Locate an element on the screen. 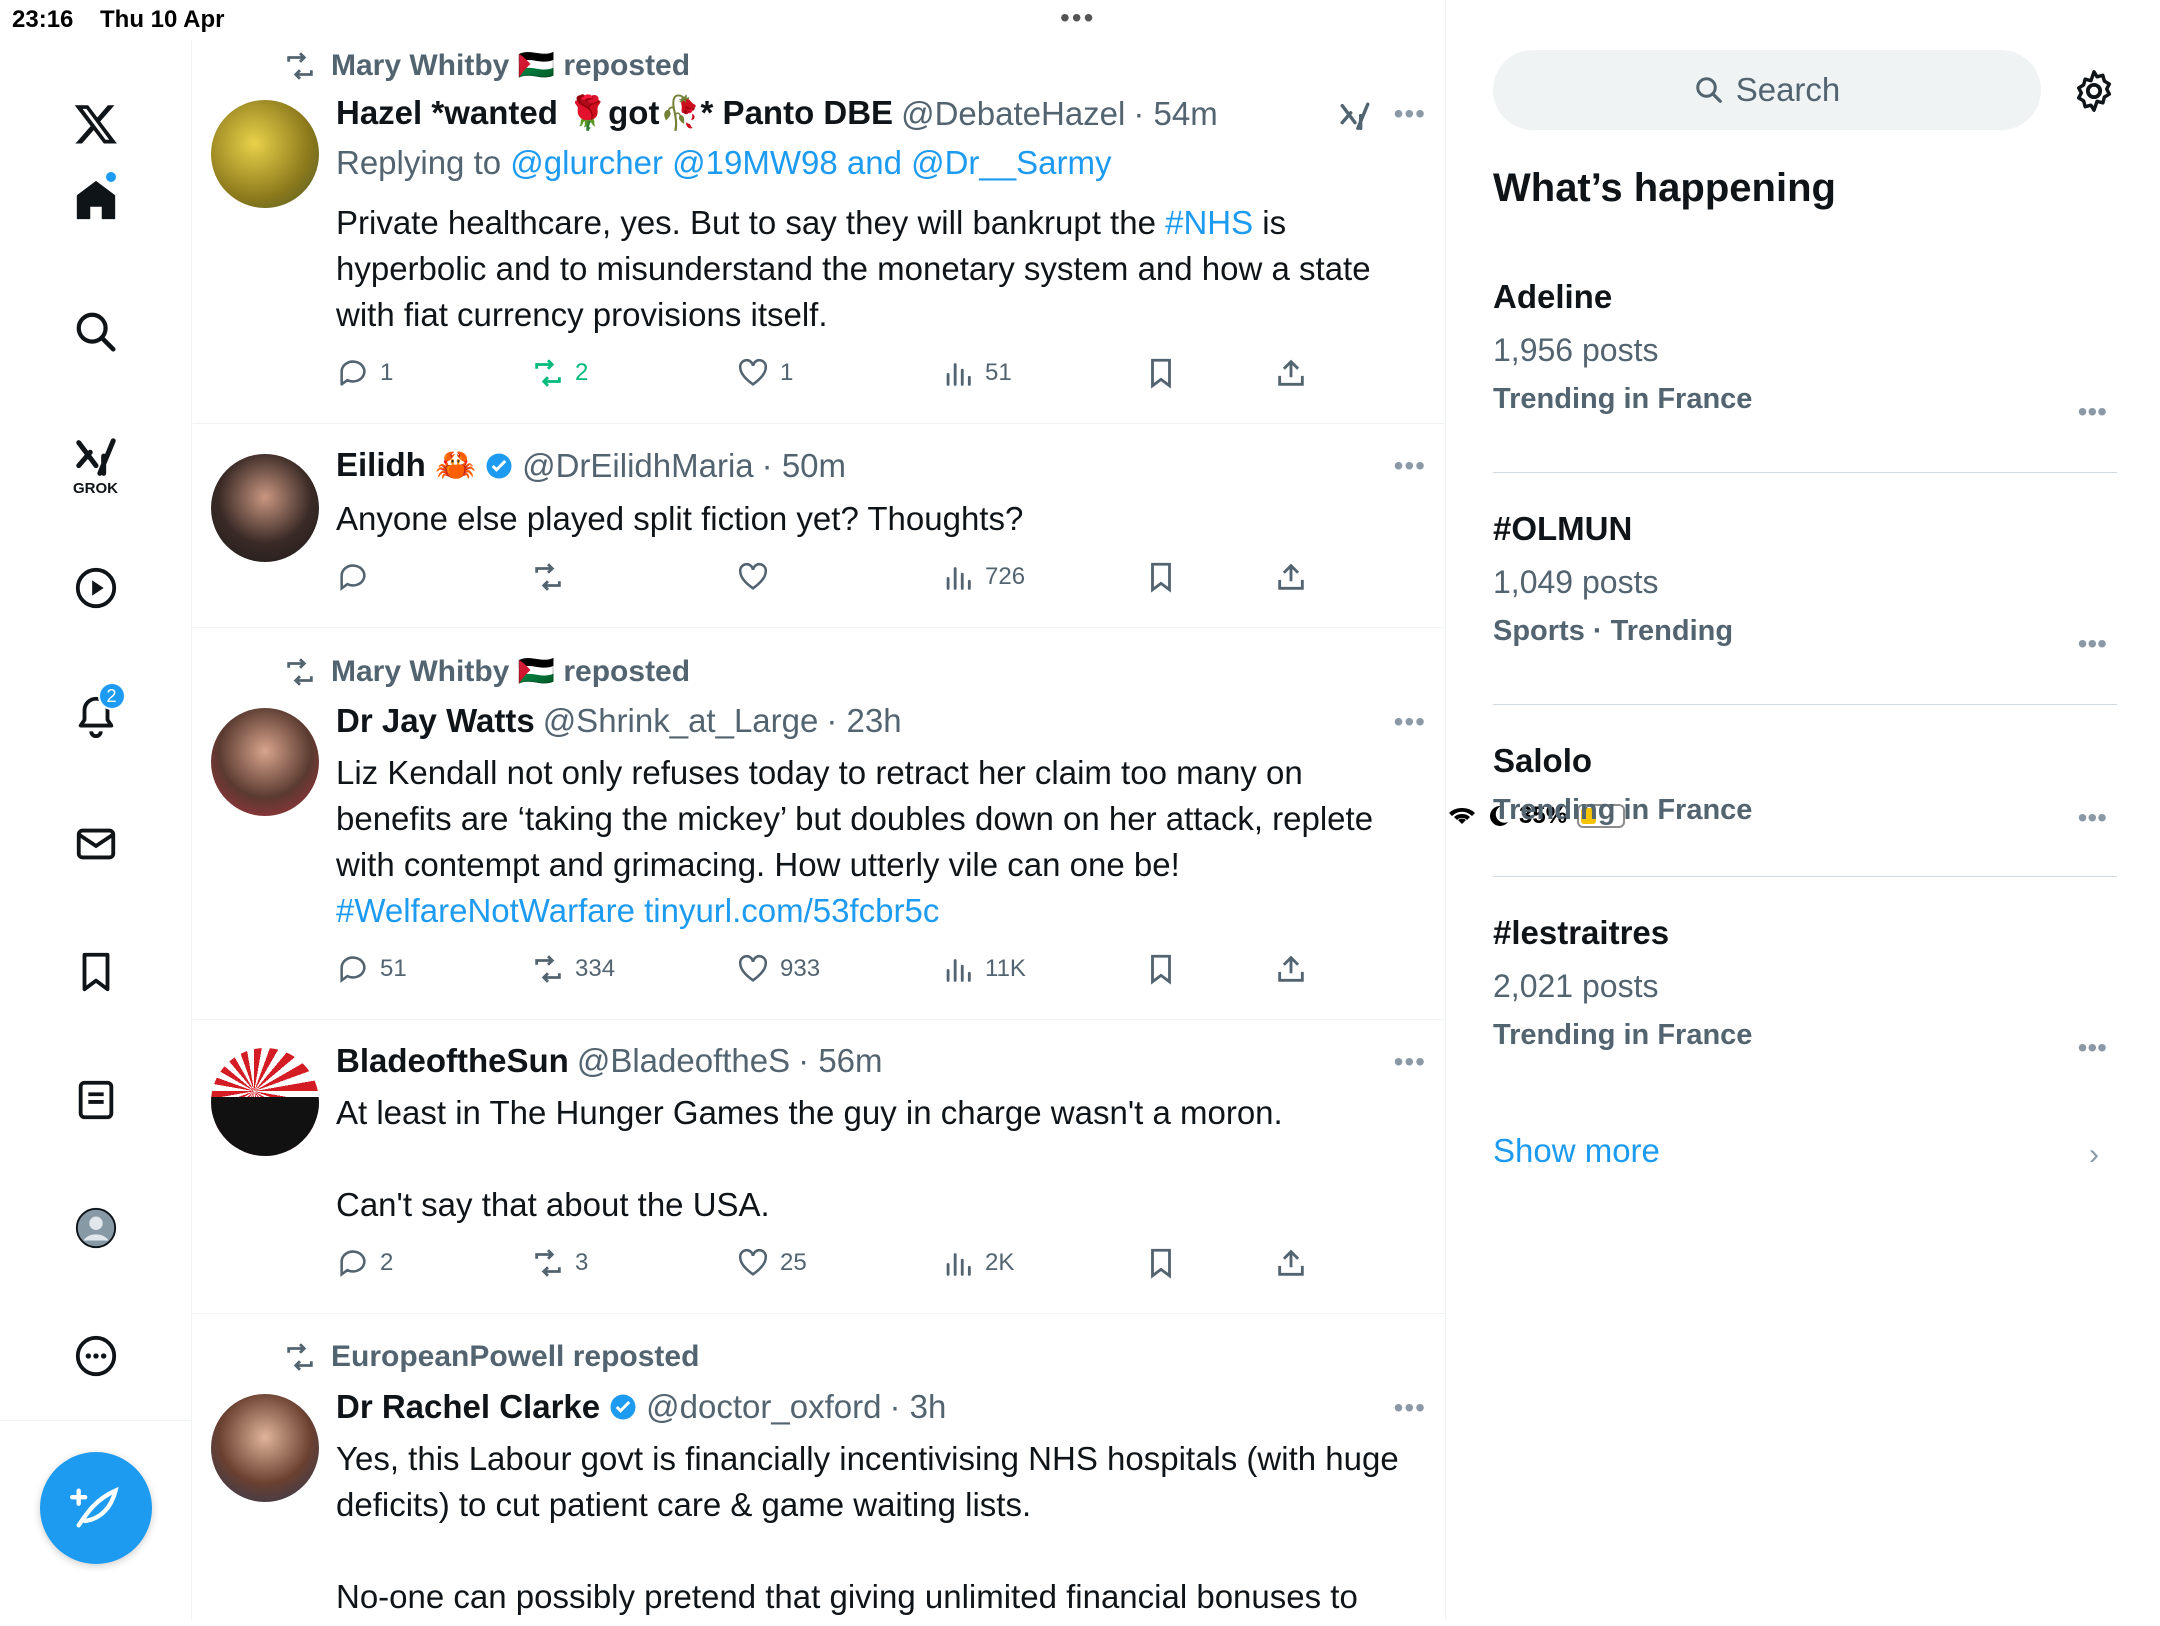 The image size is (2160, 1626). views-button: 11K is located at coordinates (983, 969).